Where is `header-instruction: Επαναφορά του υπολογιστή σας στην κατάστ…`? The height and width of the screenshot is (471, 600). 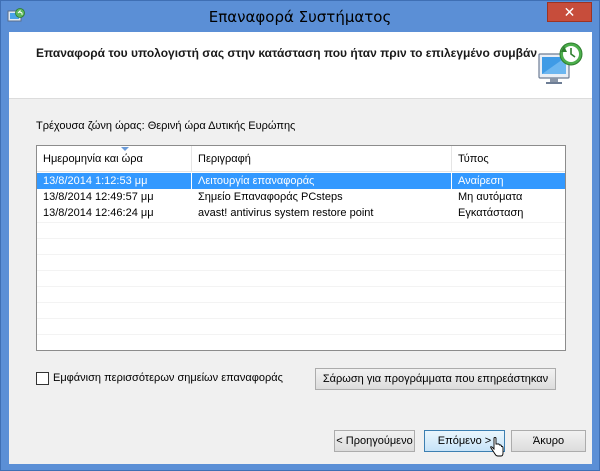
header-instruction: Επαναφορά του υπολογιστή σας στην κατάστ… is located at coordinates (287, 53).